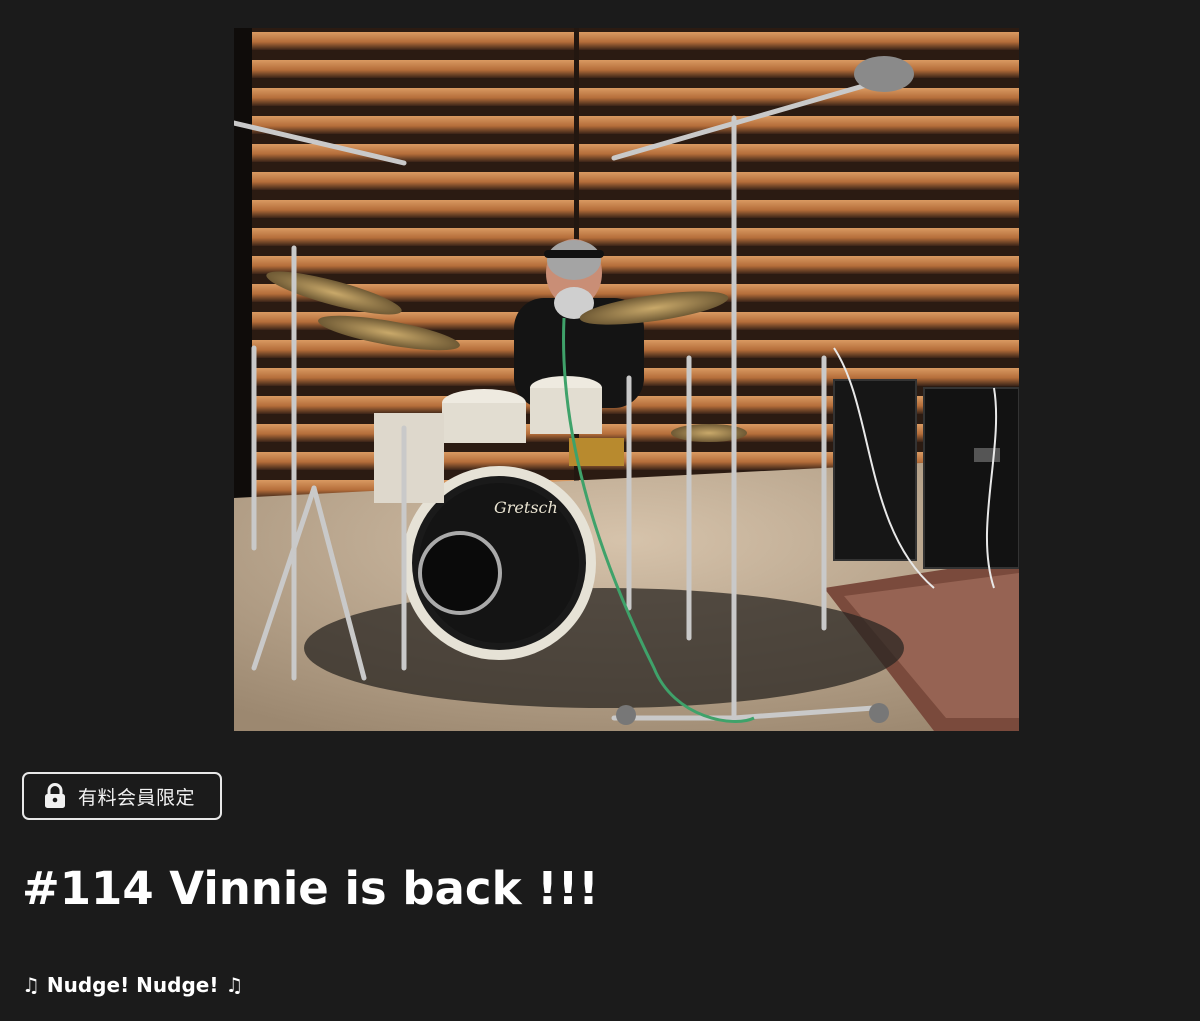 The image size is (1200, 1021). I want to click on post-subtitle: ♫ Nudge! Nudge! ♫, so click(133, 985).